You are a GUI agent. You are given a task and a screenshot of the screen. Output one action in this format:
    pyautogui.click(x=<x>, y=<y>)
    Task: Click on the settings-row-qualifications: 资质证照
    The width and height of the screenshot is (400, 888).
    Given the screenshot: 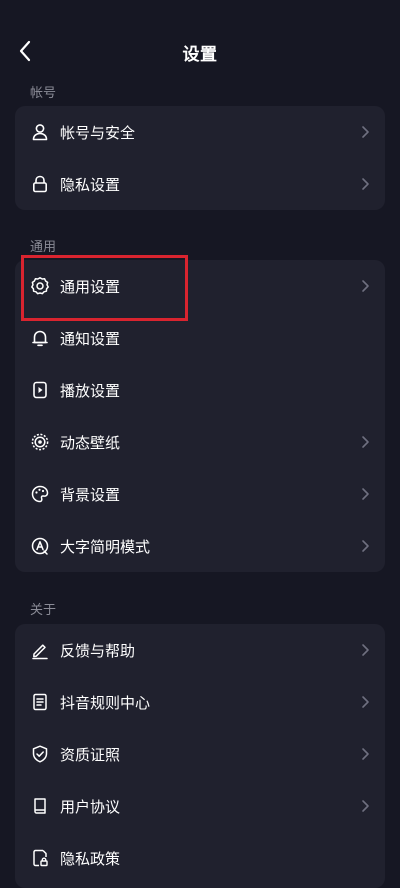 What is the action you would take?
    pyautogui.click(x=200, y=754)
    